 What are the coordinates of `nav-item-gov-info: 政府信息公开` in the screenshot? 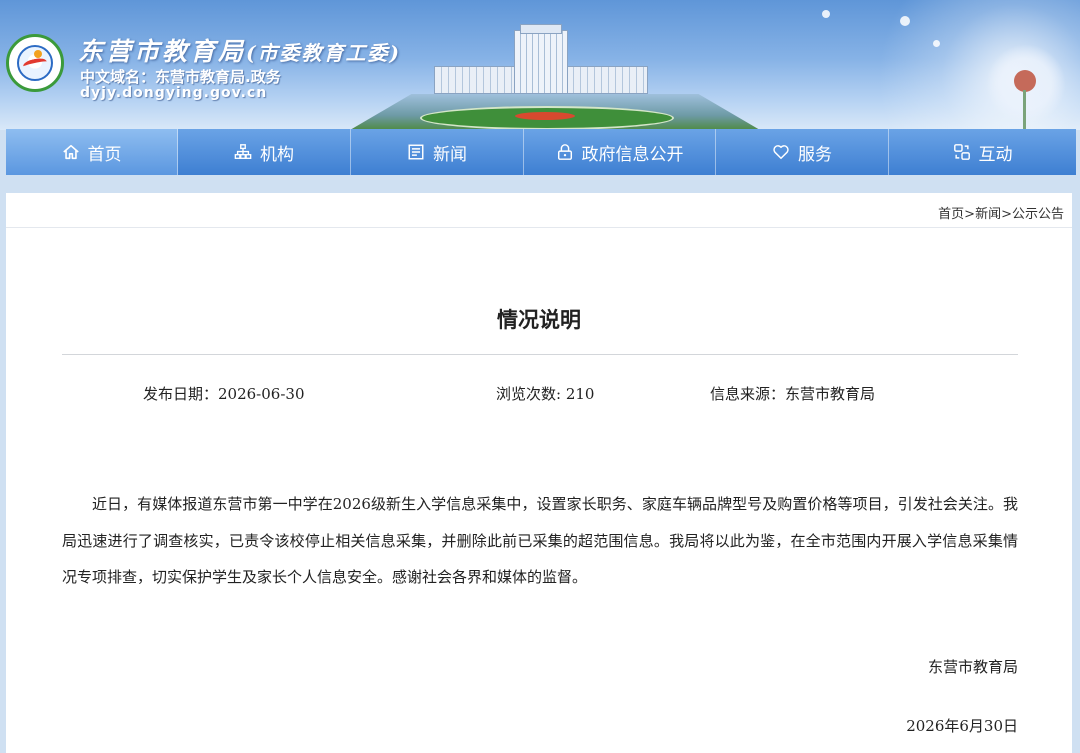 It's located at (620, 152).